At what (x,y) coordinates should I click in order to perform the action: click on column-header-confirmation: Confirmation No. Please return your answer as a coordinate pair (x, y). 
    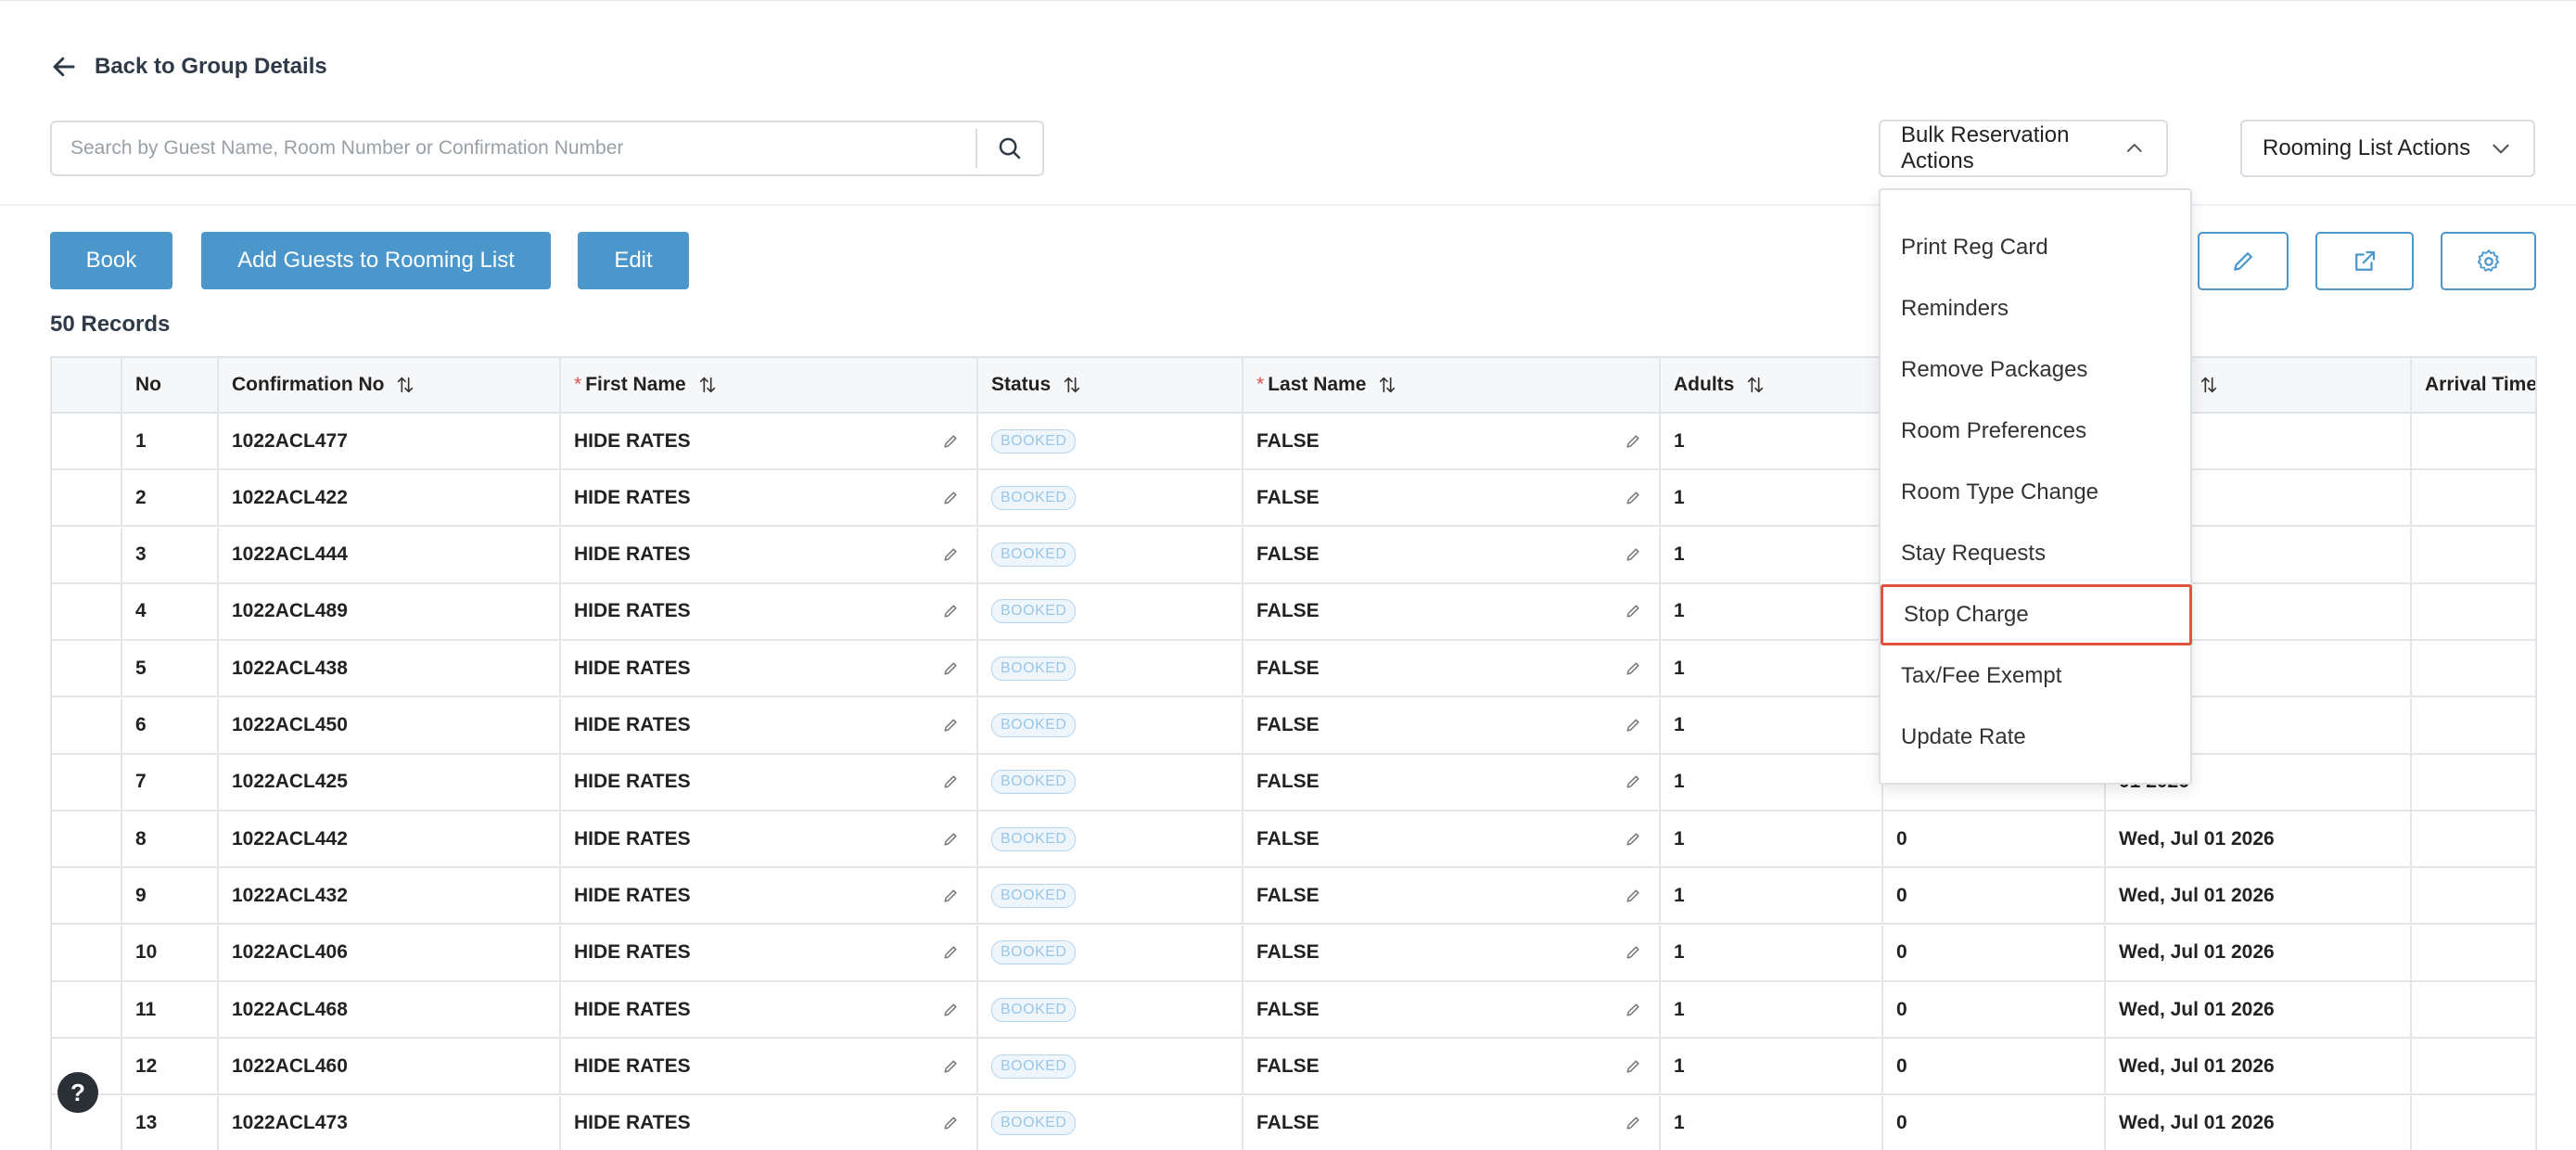
    Looking at the image, I should click on (388, 385).